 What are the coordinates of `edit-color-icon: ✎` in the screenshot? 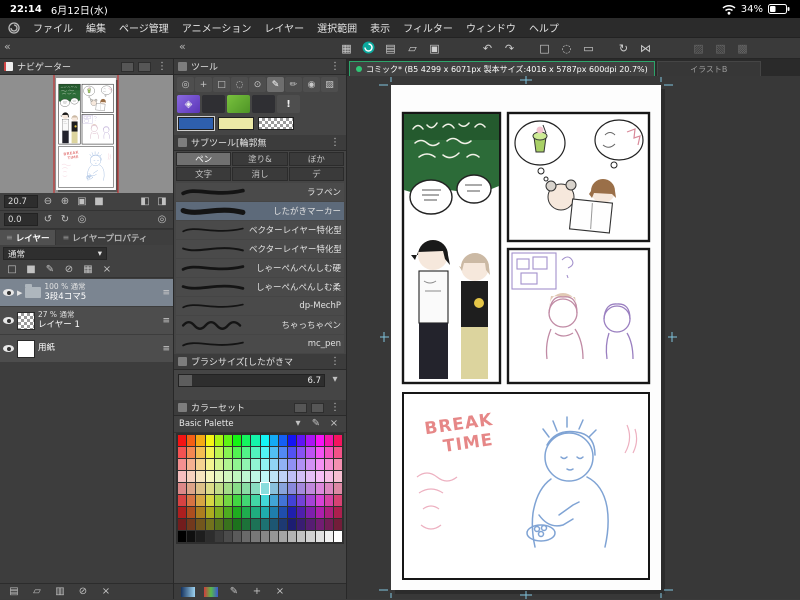 It's located at (234, 591).